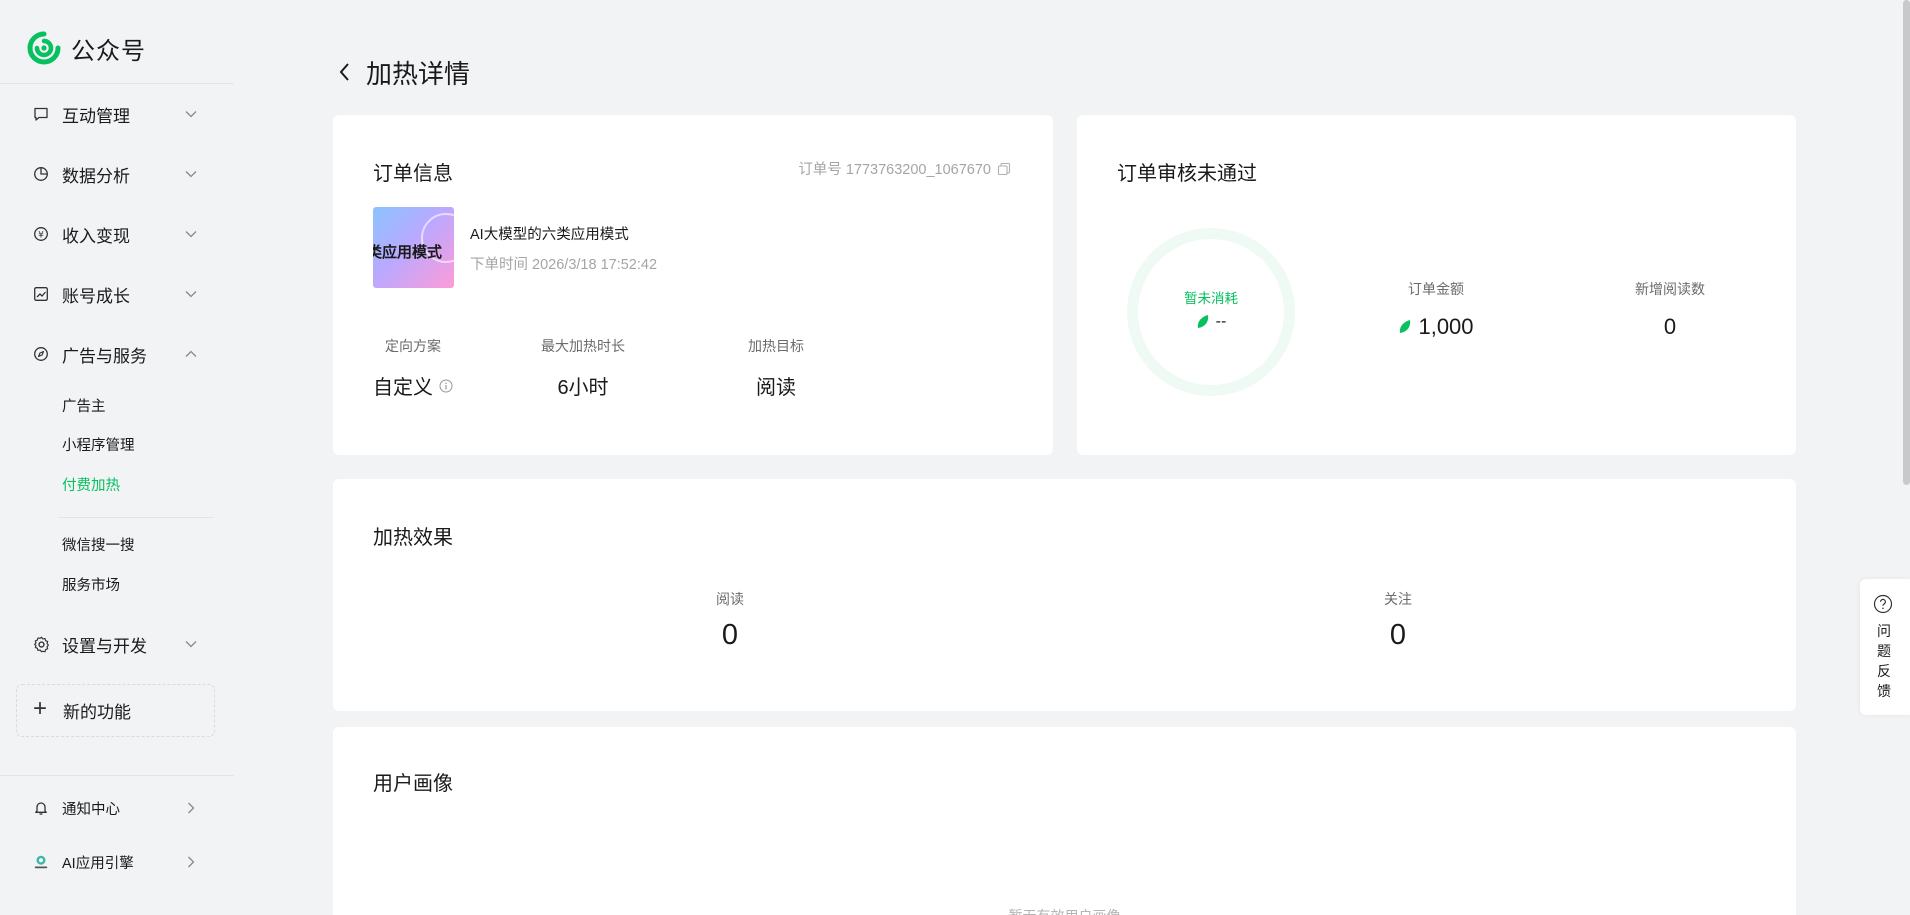  I want to click on yuan-icon: ¥, so click(41, 234).